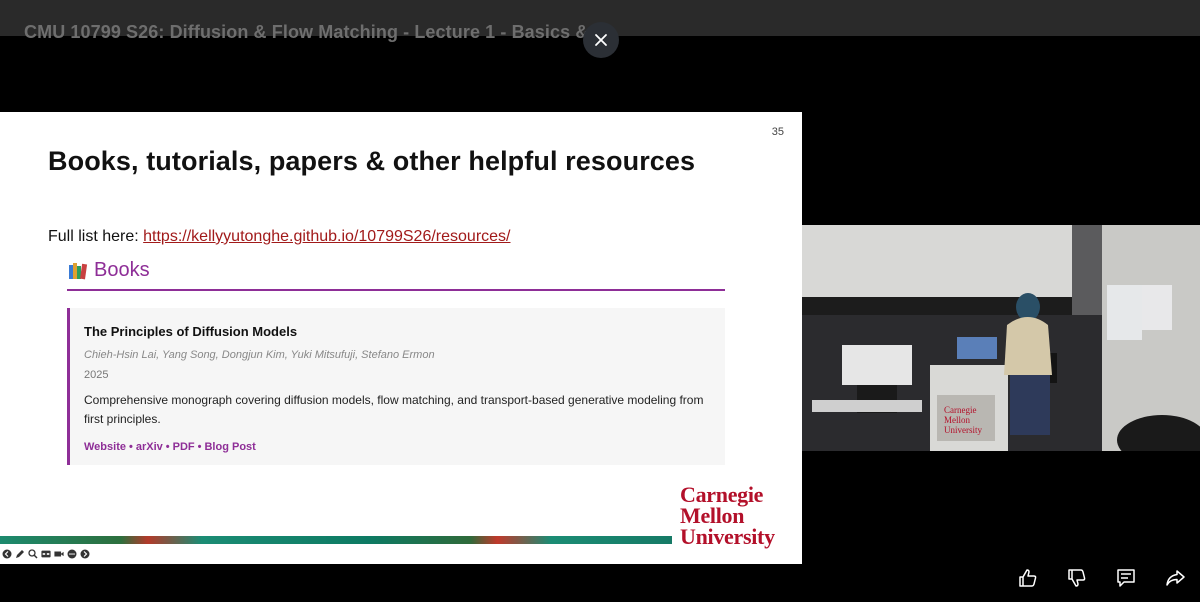  What do you see at coordinates (7, 554) in the screenshot?
I see `prev-icon` at bounding box center [7, 554].